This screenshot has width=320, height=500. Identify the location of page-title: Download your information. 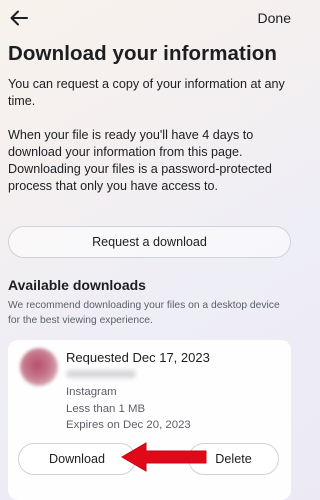
(142, 53).